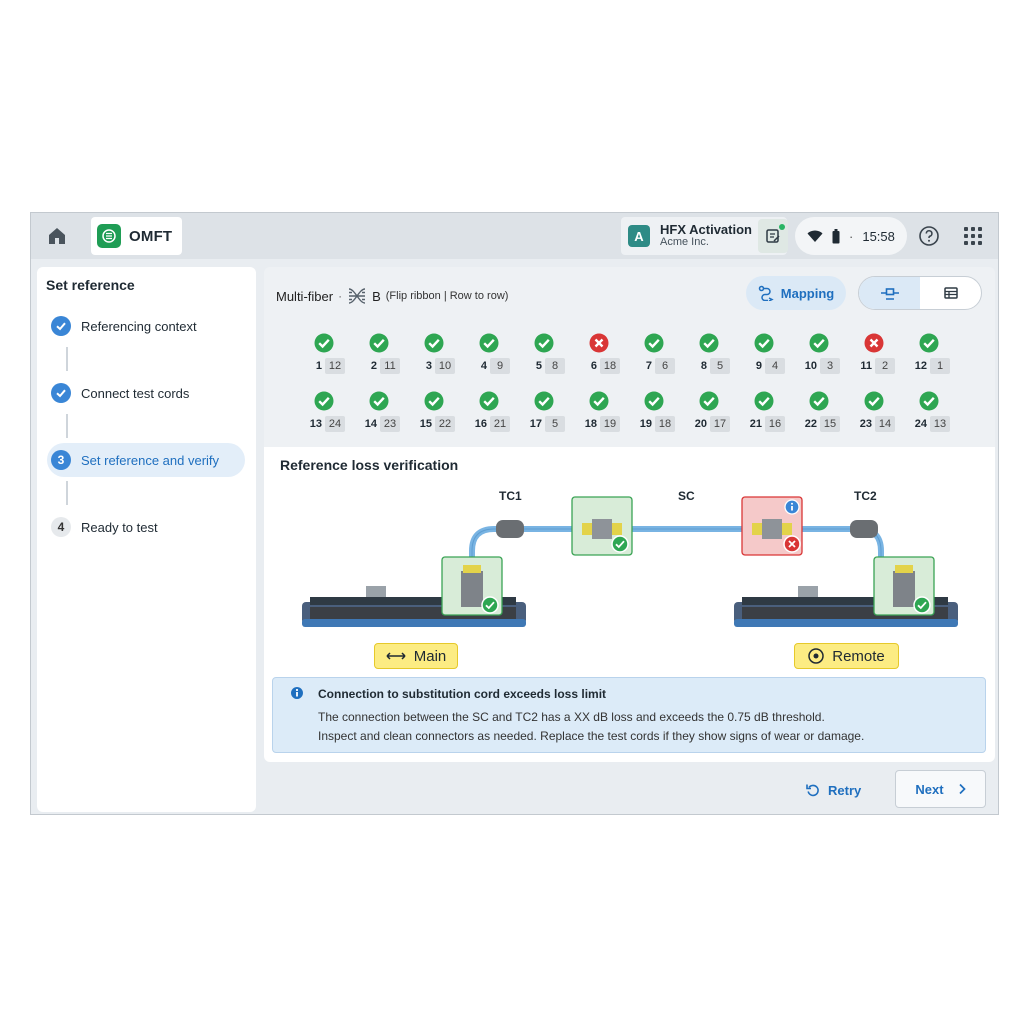 This screenshot has width=1024, height=1024. Describe the element at coordinates (555, 366) in the screenshot. I see `fiber-pair-number: 8` at that location.